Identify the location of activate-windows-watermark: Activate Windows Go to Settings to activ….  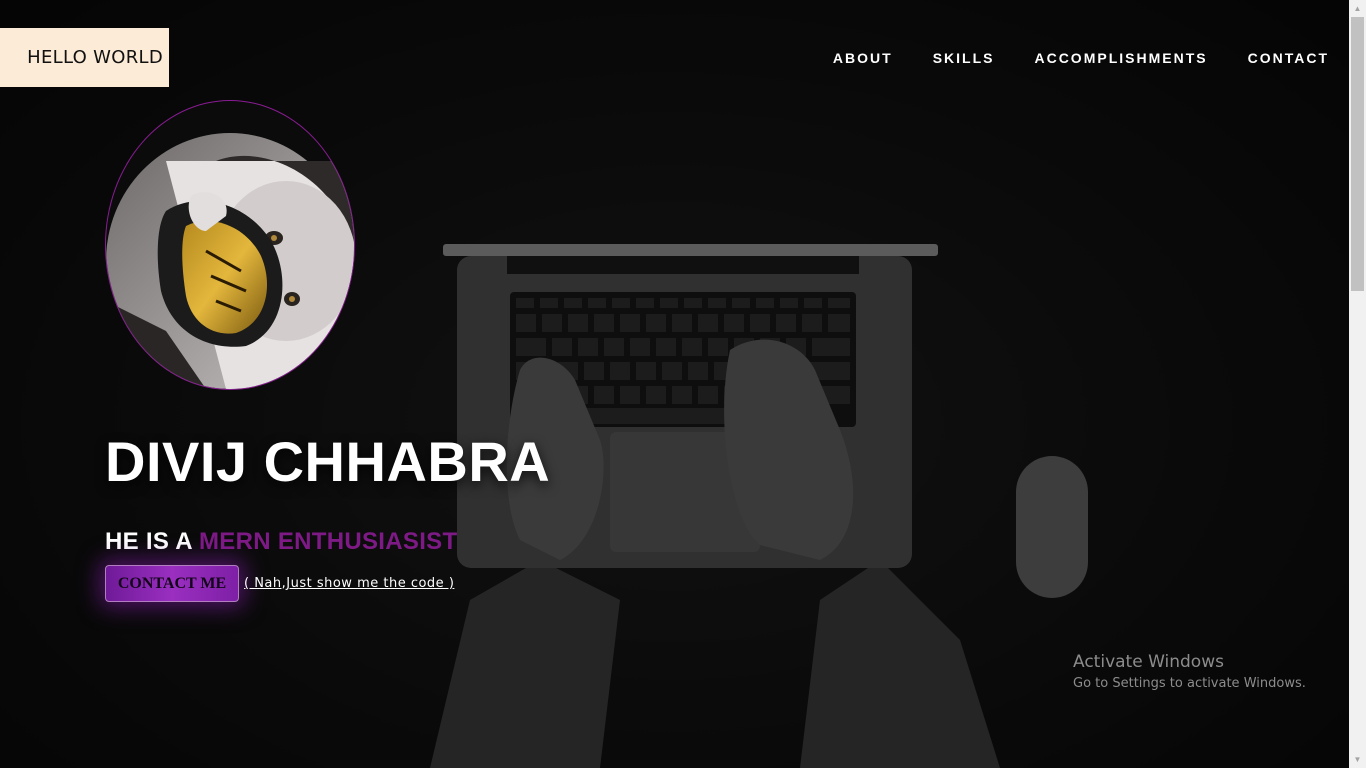
(1189, 673).